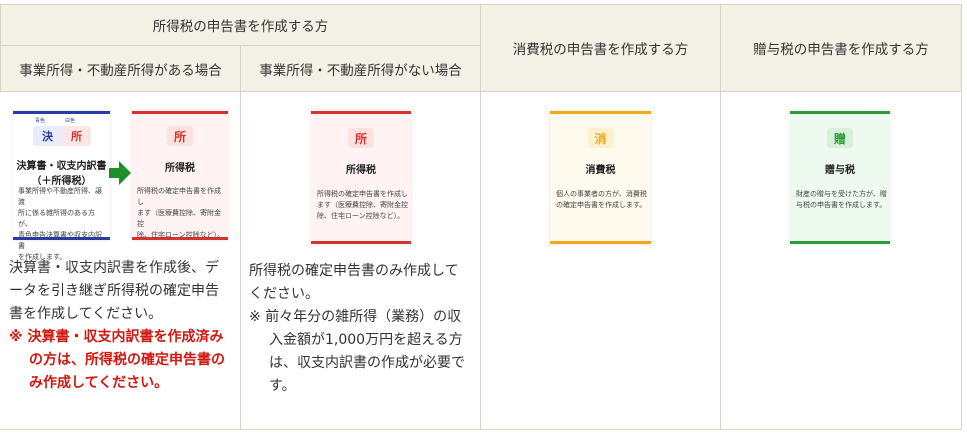  What do you see at coordinates (602, 200) in the screenshot?
I see `consumption-tax-description: 個人の事業者の方が、消費税 の確定申告書を作成します。` at bounding box center [602, 200].